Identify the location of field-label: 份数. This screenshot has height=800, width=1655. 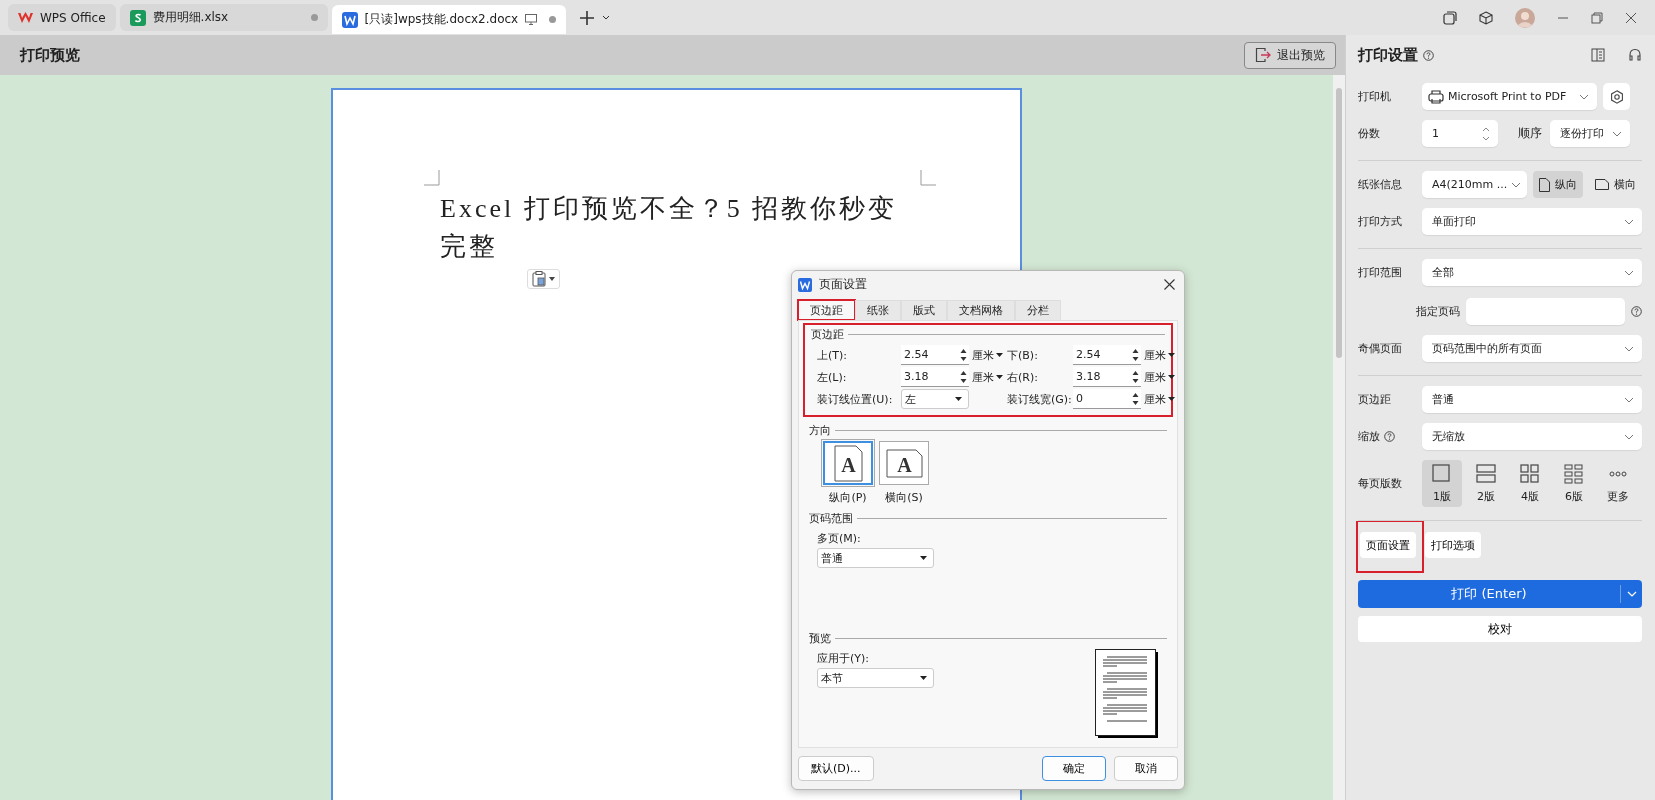
(1369, 133).